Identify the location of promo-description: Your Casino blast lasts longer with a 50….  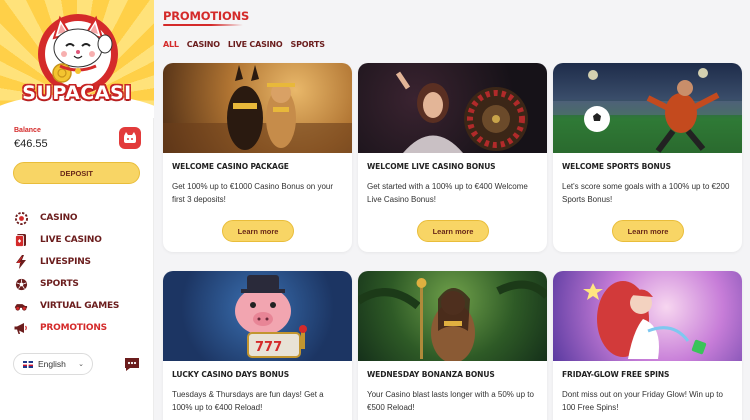
(450, 401).